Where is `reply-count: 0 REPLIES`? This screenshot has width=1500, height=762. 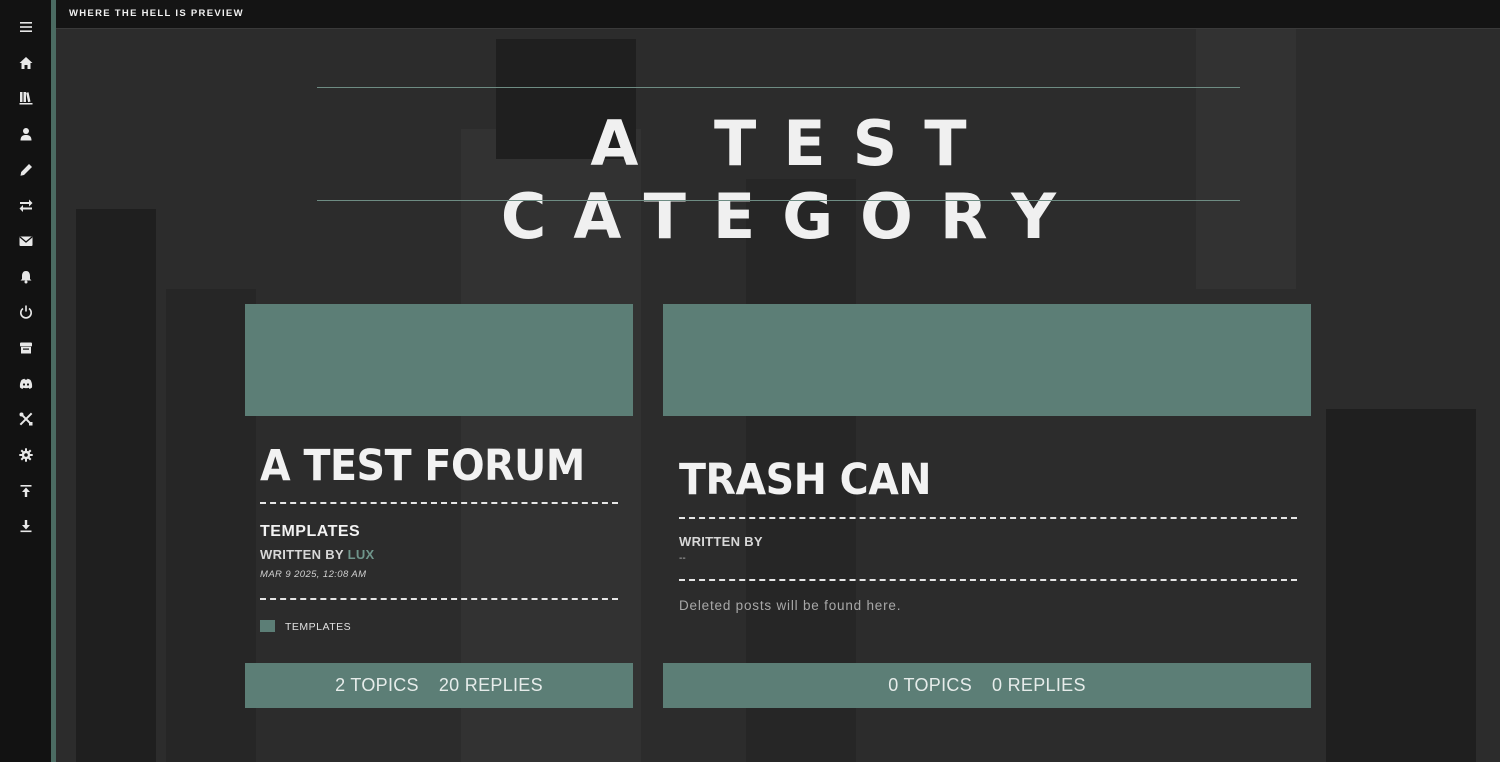
reply-count: 0 REPLIES is located at coordinates (1039, 685).